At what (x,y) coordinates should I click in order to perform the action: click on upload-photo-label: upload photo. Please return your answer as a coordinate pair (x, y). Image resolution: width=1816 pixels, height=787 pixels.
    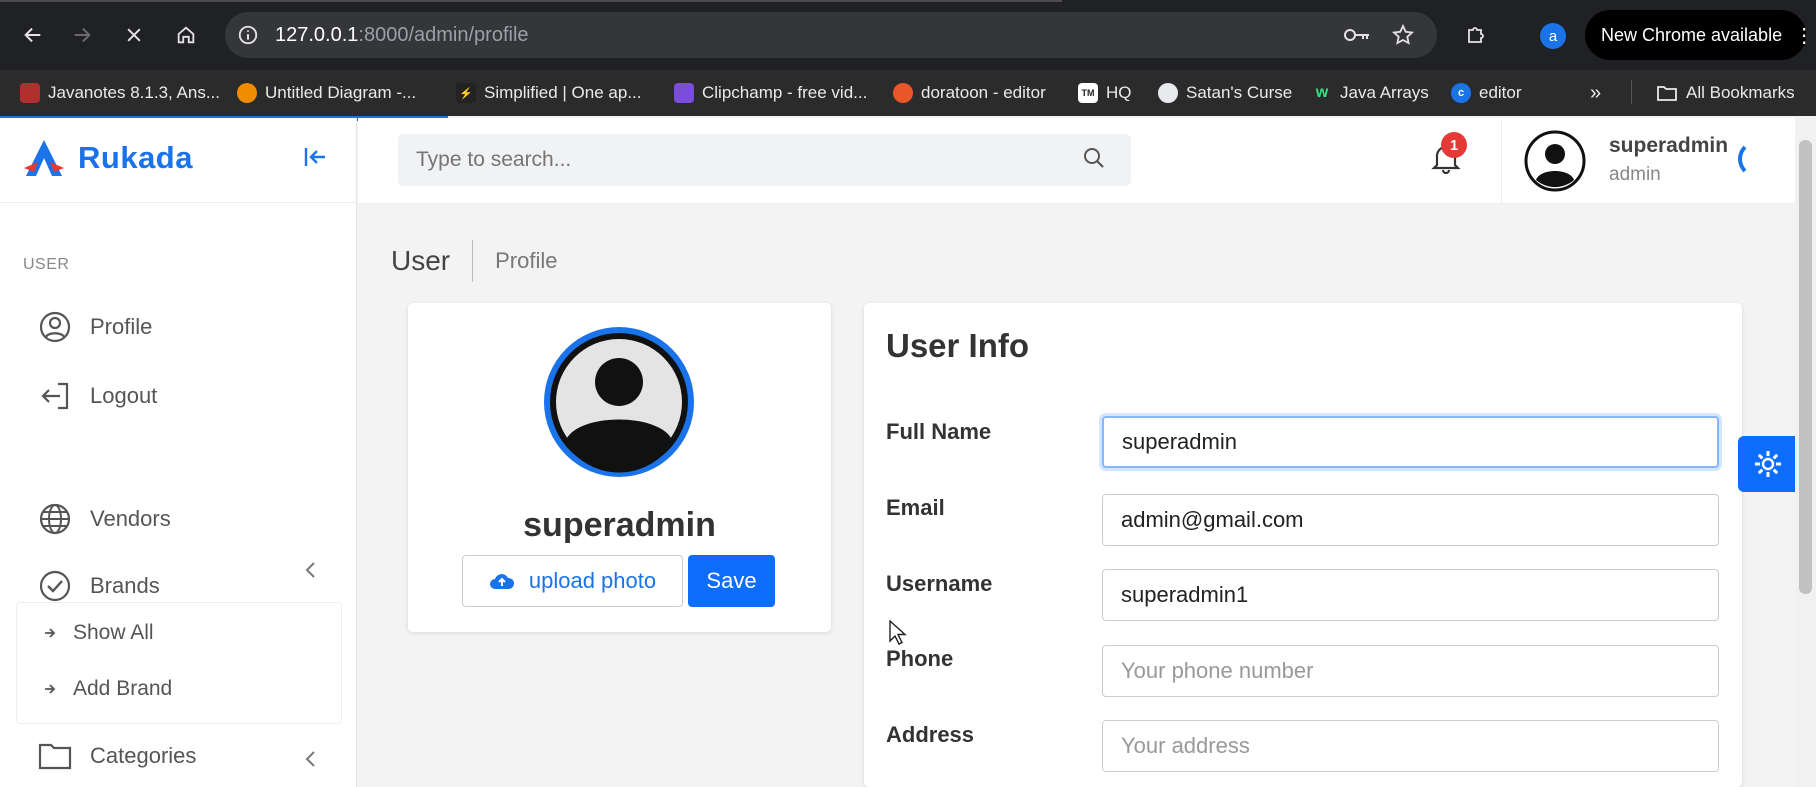
    Looking at the image, I should click on (592, 580).